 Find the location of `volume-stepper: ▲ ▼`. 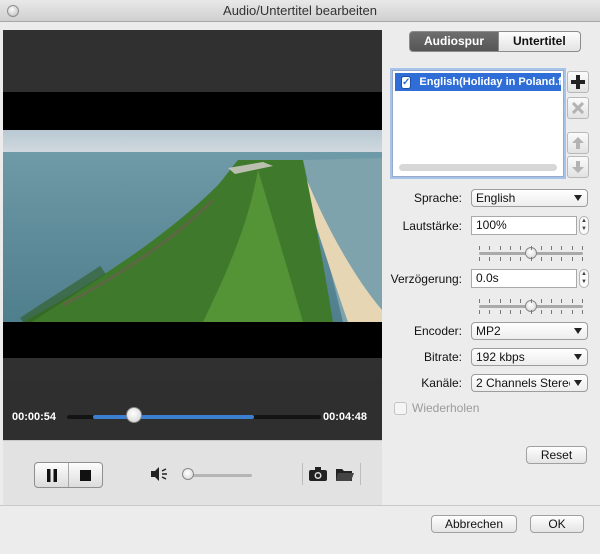

volume-stepper: ▲ ▼ is located at coordinates (584, 225).